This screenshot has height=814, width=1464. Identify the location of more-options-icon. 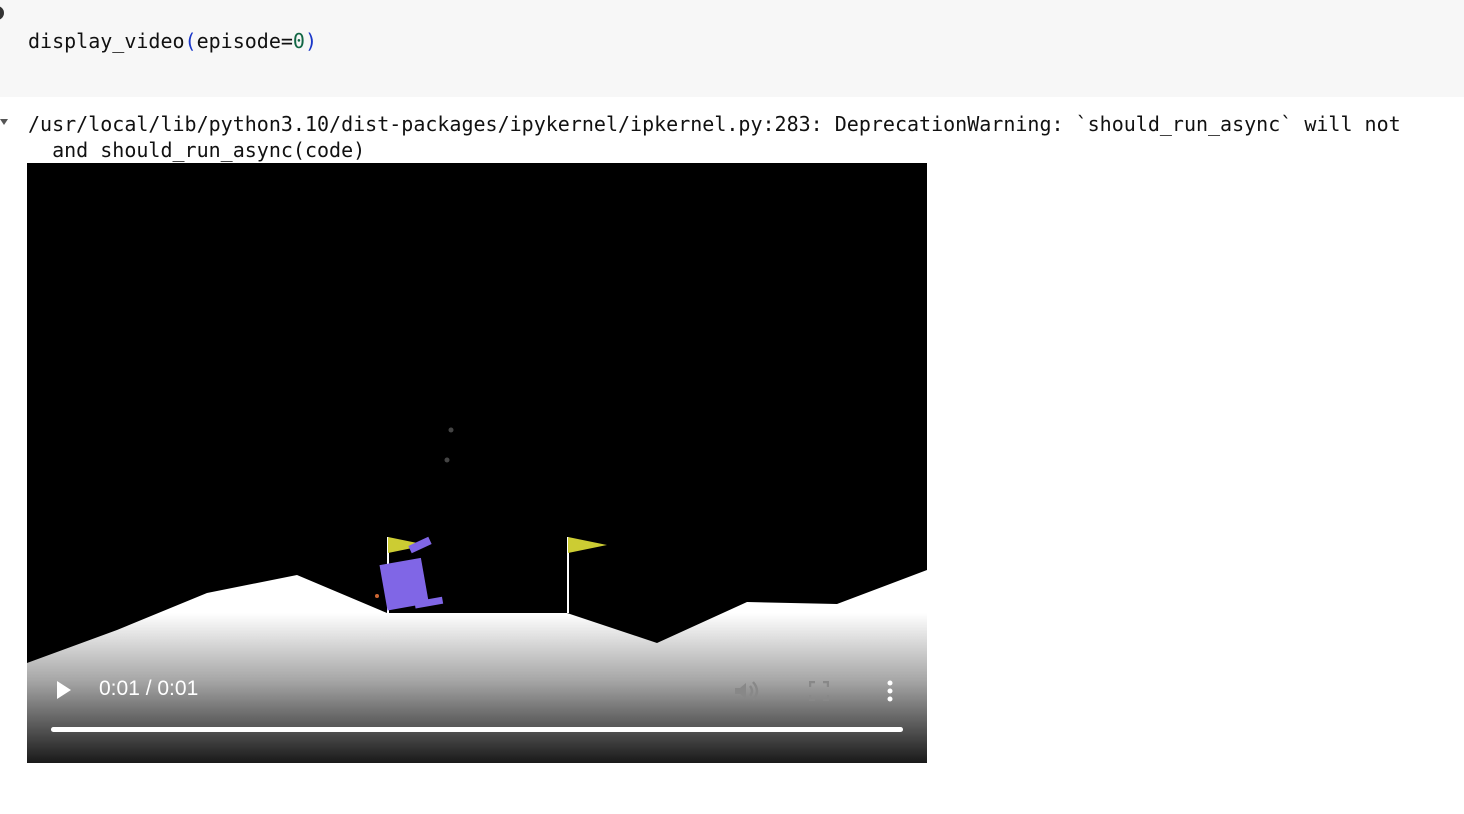
(890, 691).